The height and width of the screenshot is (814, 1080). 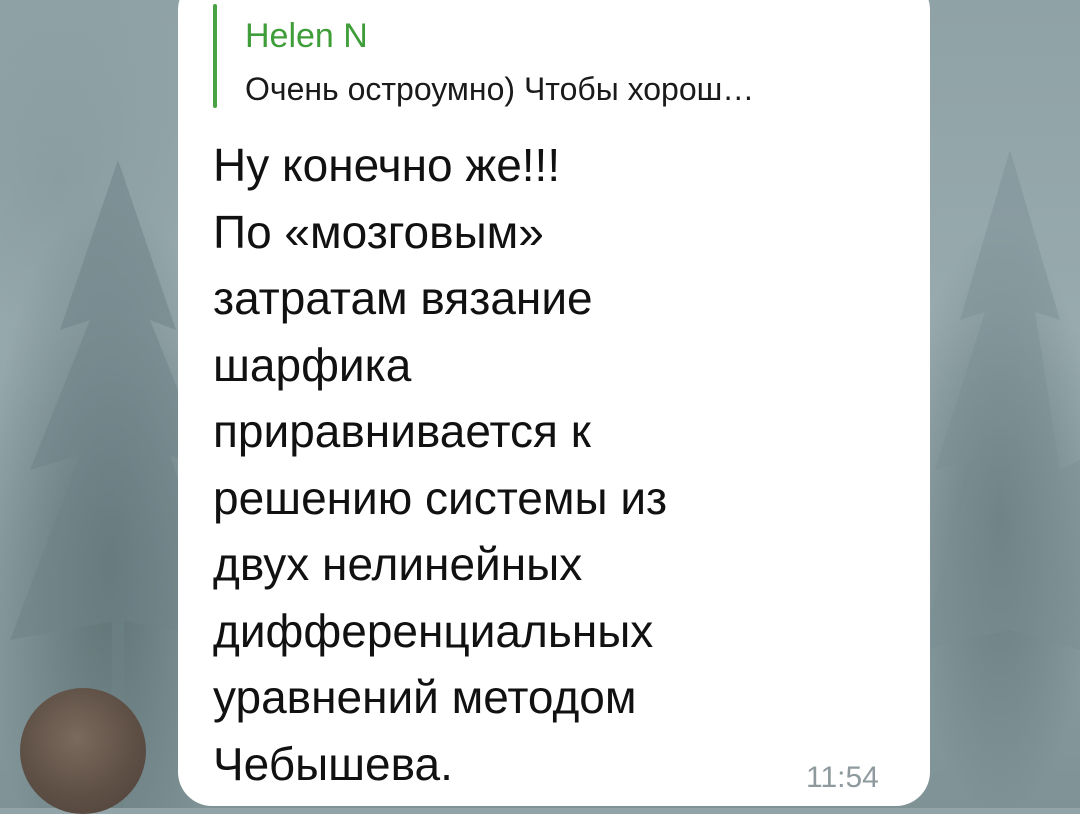 I want to click on message-line: По «мозговым», so click(x=378, y=231).